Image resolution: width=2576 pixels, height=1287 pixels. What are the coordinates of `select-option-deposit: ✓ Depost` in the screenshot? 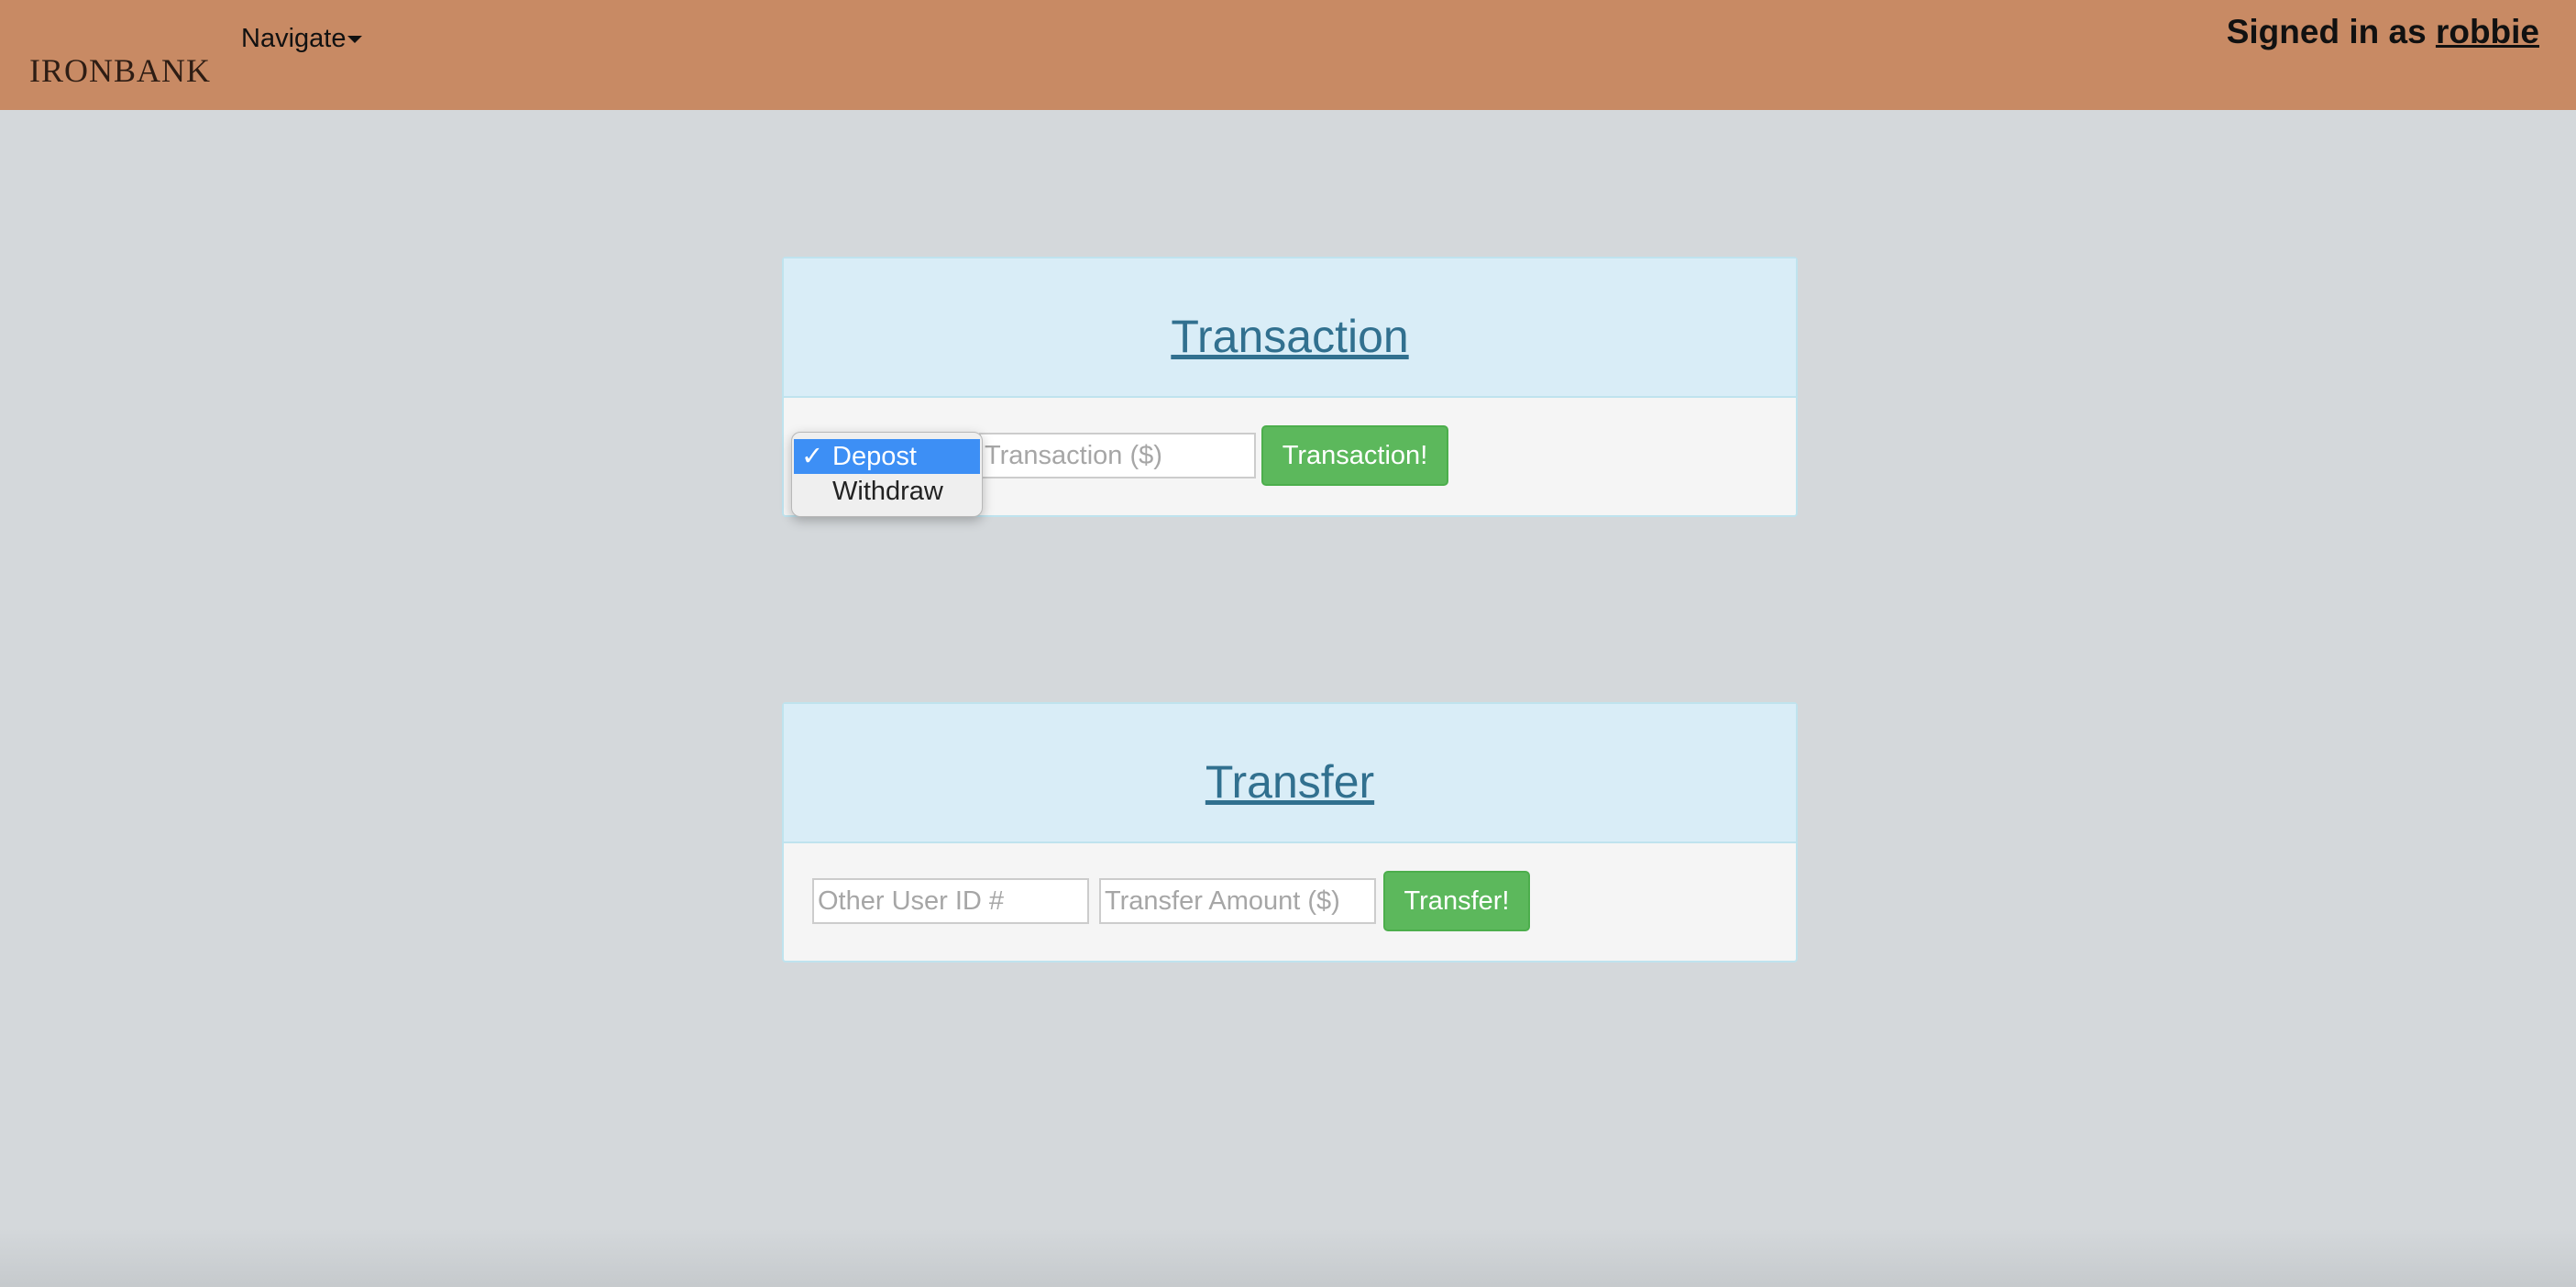 It's located at (887, 456).